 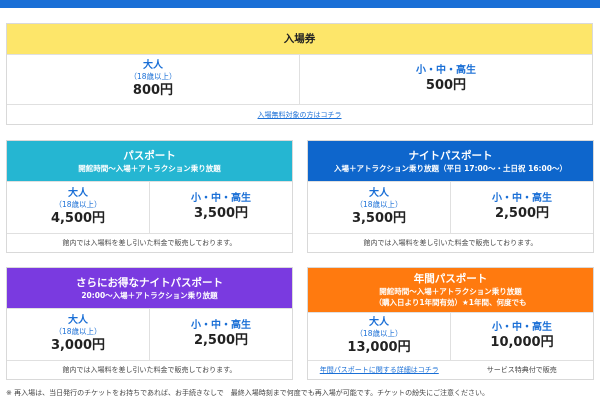 What do you see at coordinates (450, 302) in the screenshot?
I see `annual-passport-validity: （購入日より1年間有効）★1年間、何度でも` at bounding box center [450, 302].